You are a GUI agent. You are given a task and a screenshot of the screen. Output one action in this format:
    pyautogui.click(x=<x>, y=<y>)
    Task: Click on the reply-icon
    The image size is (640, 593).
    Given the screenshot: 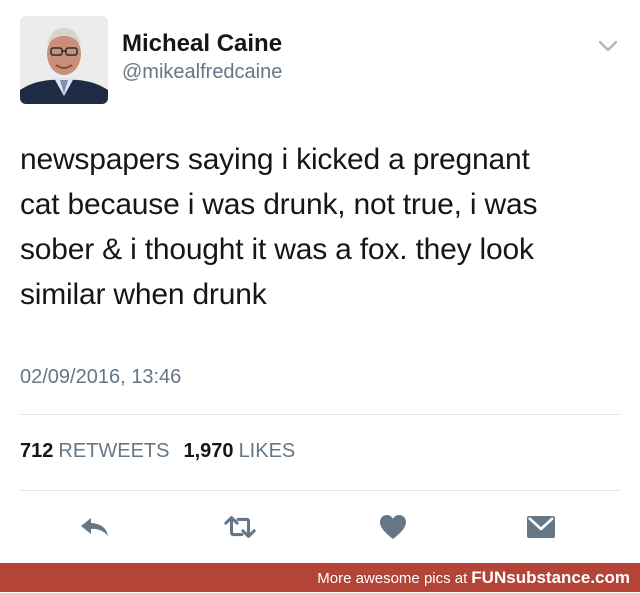 What is the action you would take?
    pyautogui.click(x=94, y=527)
    